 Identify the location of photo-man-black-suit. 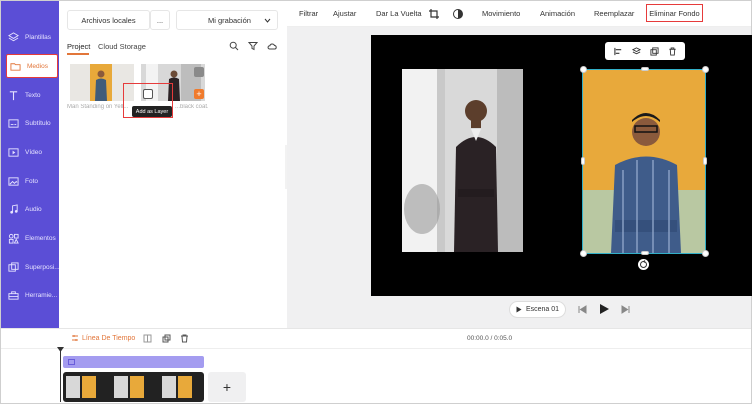
(462, 160).